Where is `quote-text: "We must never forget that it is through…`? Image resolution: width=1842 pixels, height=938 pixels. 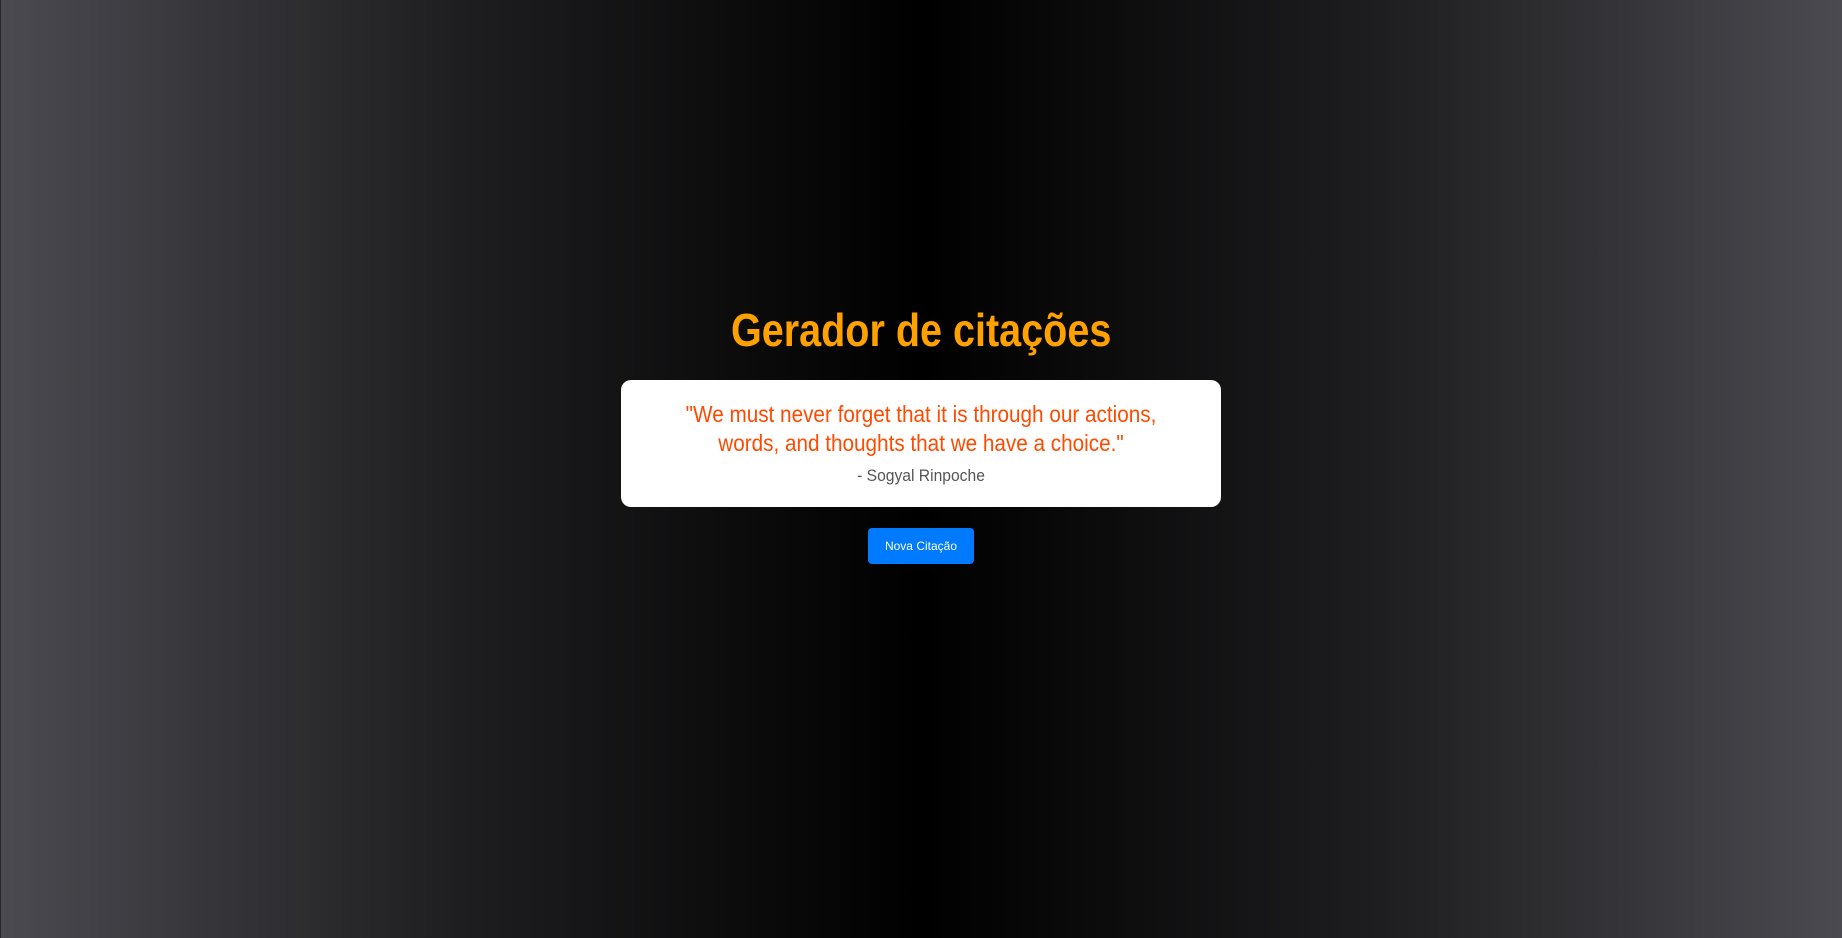 quote-text: "We must never forget that it is through… is located at coordinates (921, 428).